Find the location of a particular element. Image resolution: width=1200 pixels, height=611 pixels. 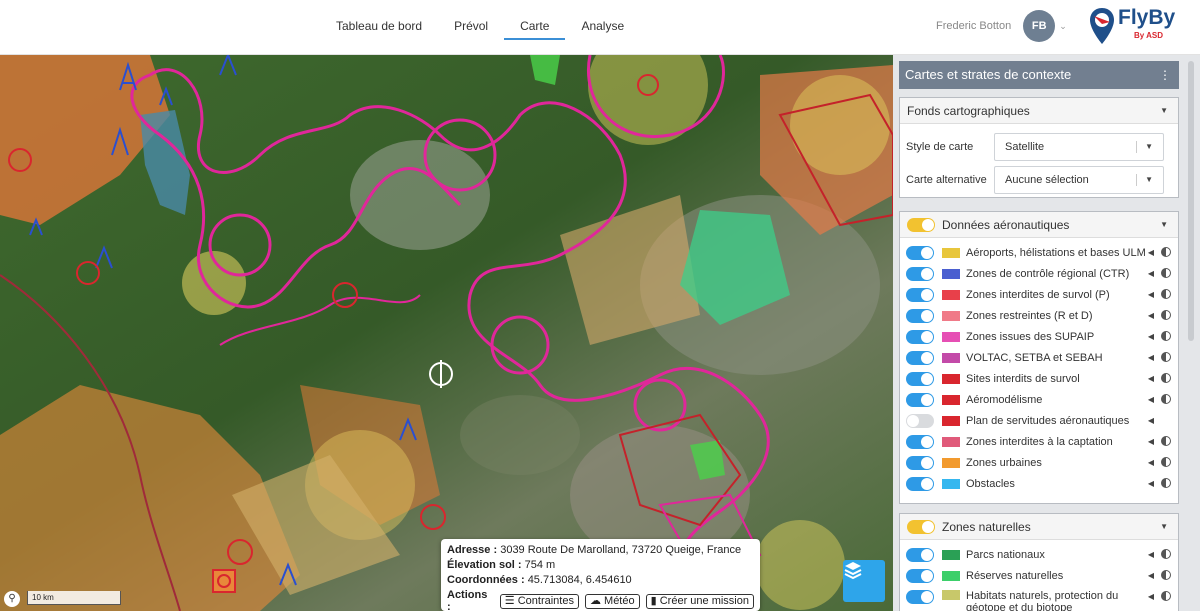

nature-header: Zones naturelles ▼ is located at coordinates (1039, 527).